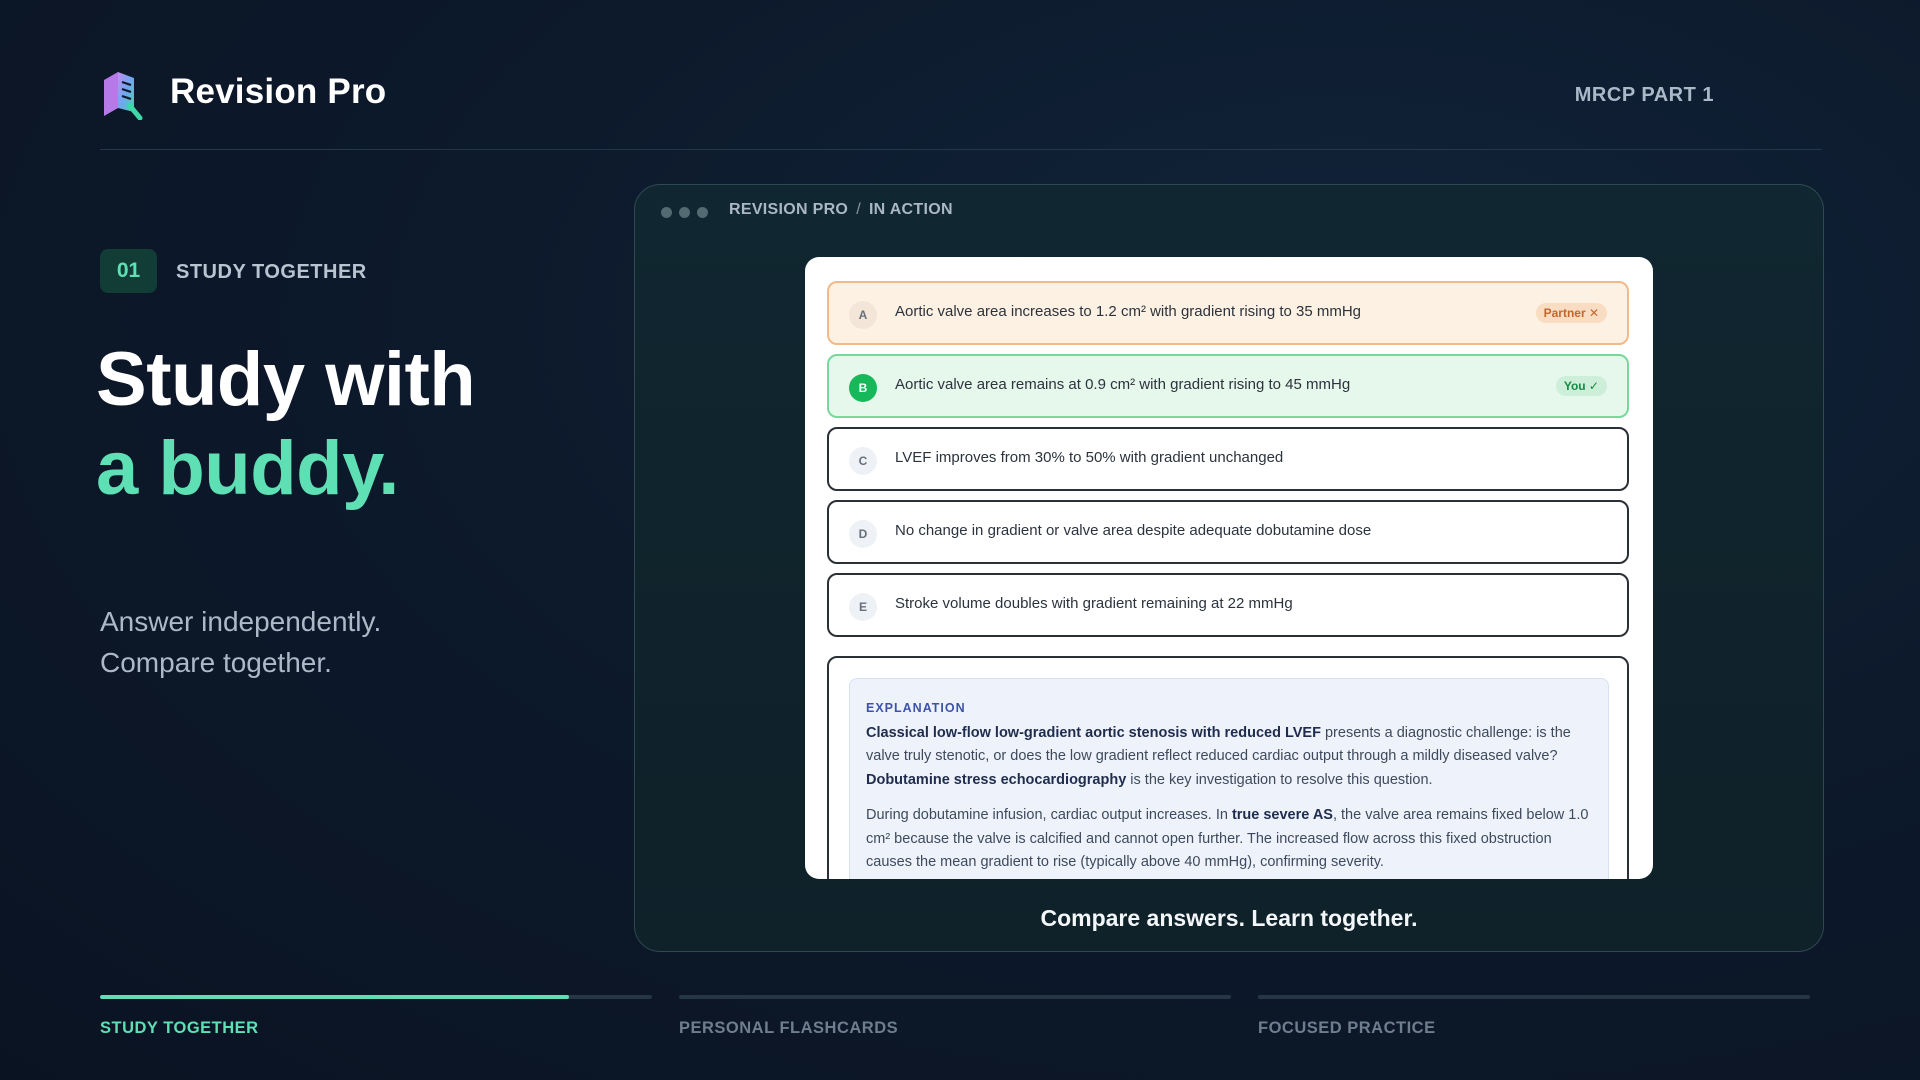 The image size is (1920, 1080). I want to click on headline: Study with a buddy., so click(286, 424).